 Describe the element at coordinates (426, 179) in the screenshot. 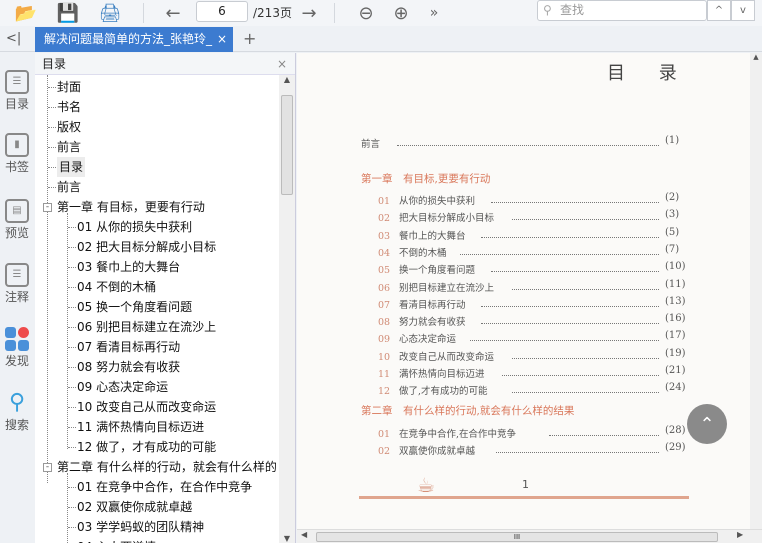

I see `chapter-heading: 第一章 有目标,更要有行动` at that location.